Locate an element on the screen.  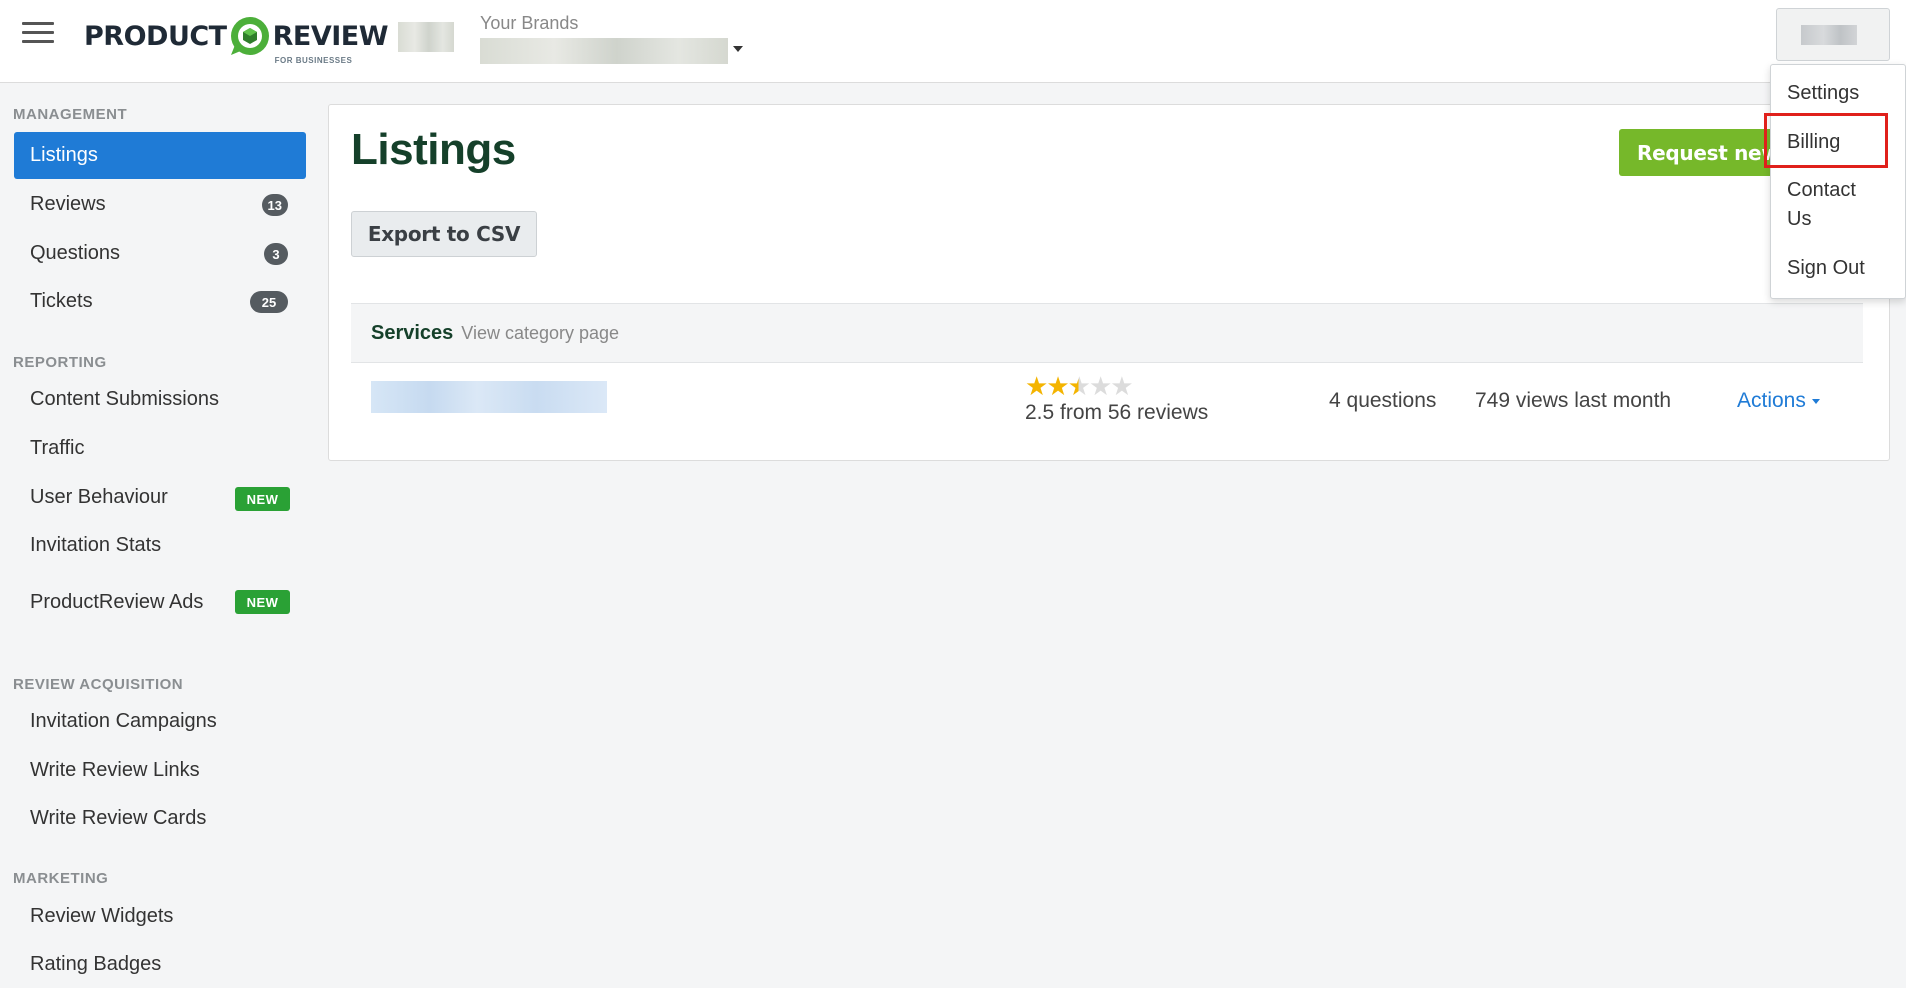
tickets-count-badge: 25 is located at coordinates (269, 302).